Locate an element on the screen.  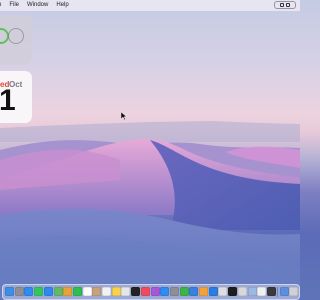
menu-item-file: File is located at coordinates (14, 5).